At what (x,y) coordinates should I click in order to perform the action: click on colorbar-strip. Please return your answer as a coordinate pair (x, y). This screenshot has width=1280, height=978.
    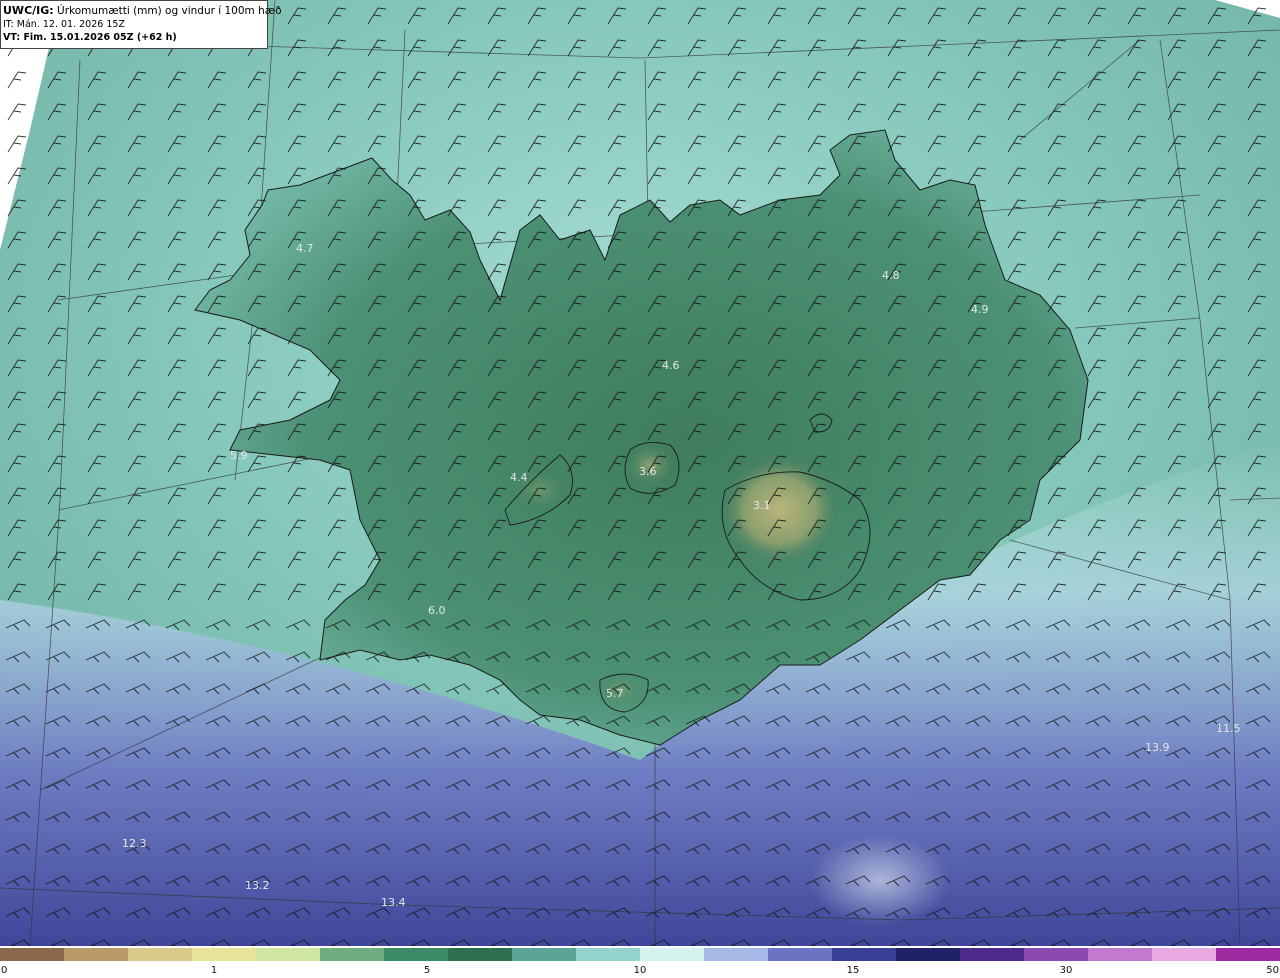
    Looking at the image, I should click on (640, 954).